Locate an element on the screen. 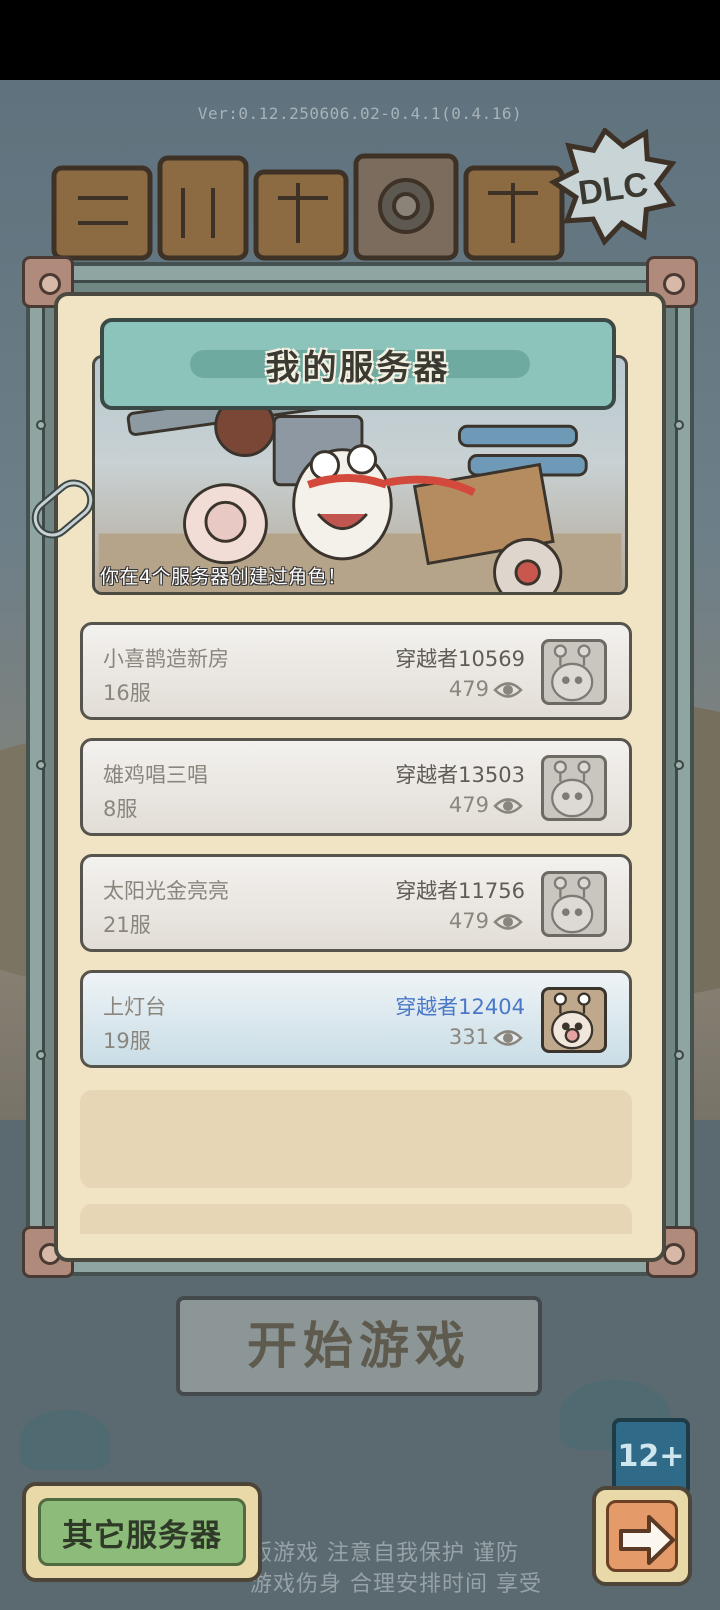 This screenshot has height=1610, width=720. server-number: 16服 is located at coordinates (127, 693).